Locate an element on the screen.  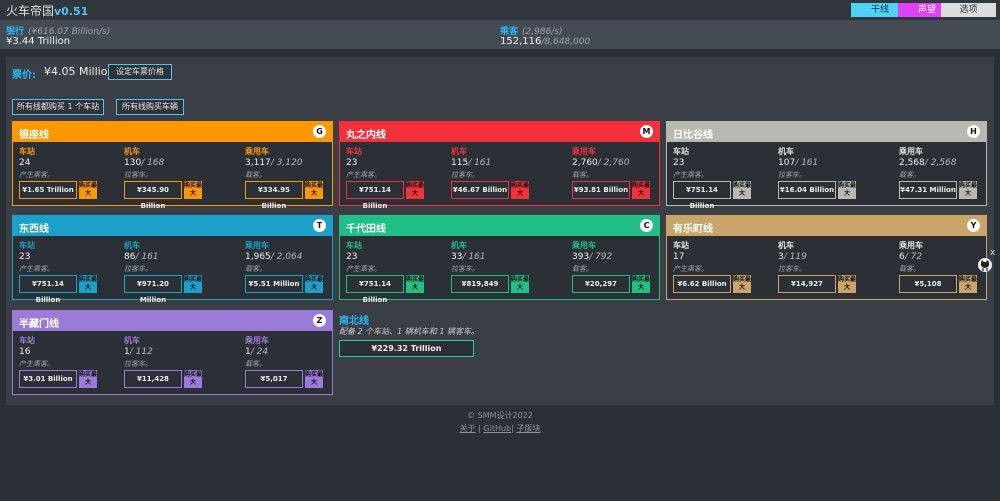
line-loco-column: 机车 86/ 161 拉客车。 is located at coordinates (174, 257).